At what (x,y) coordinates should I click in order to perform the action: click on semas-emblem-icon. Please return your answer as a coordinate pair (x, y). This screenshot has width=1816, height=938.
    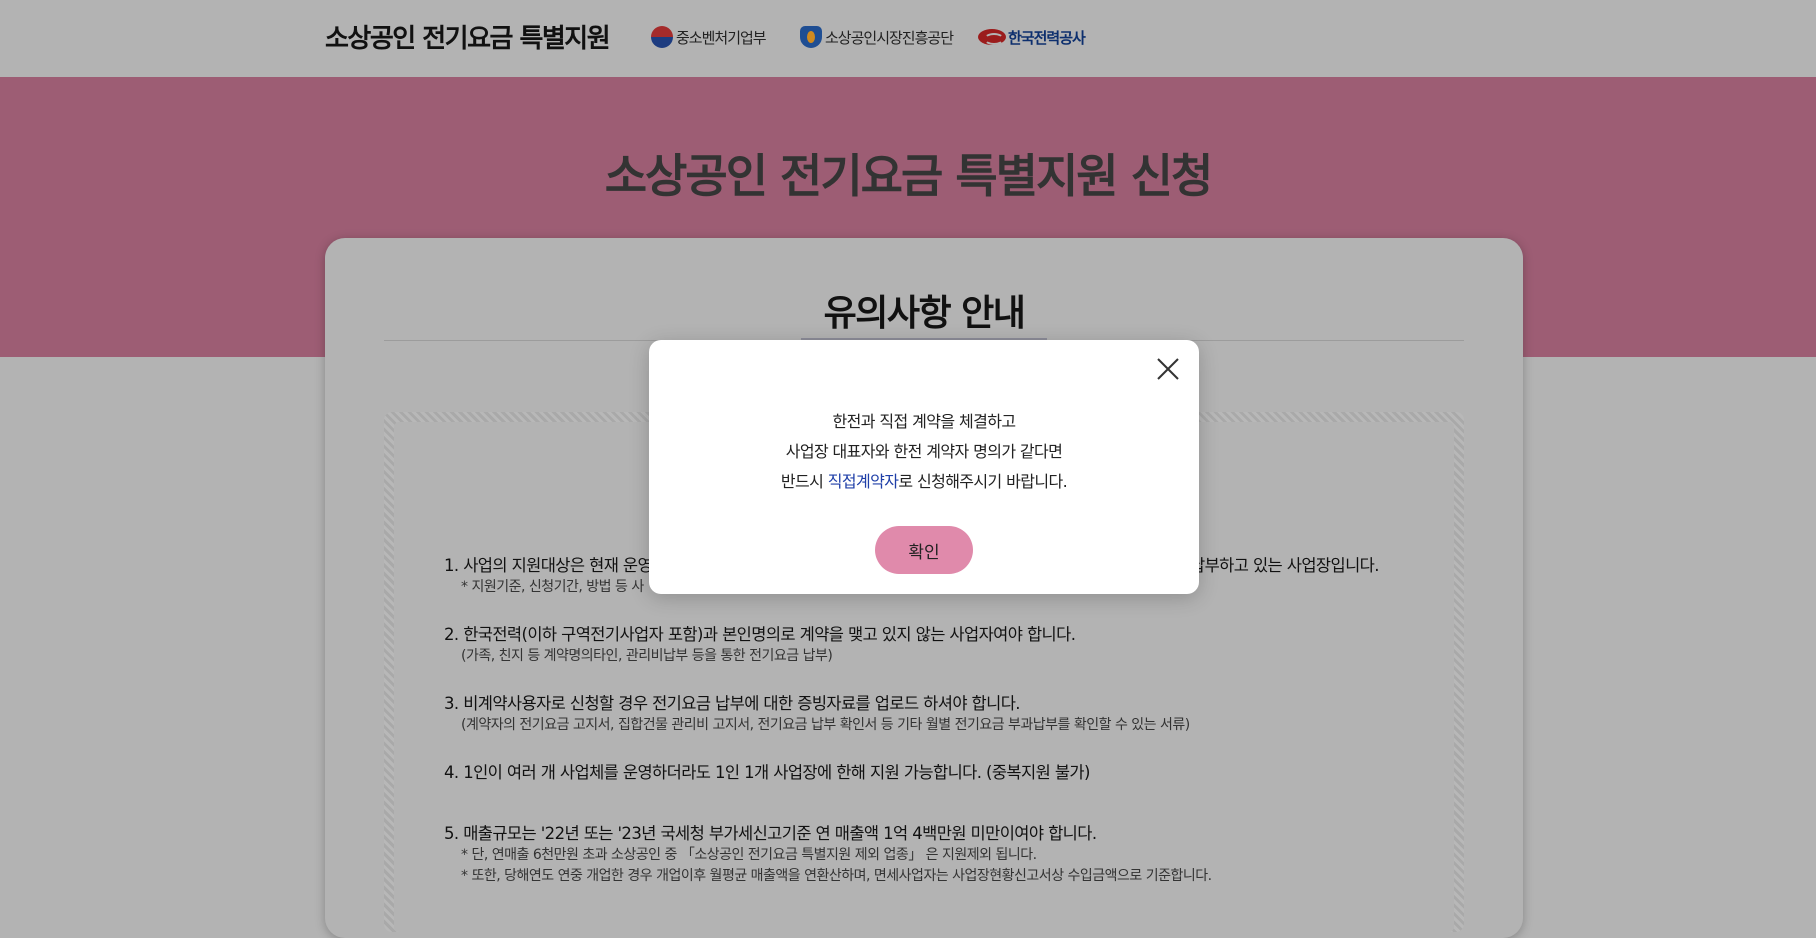
    Looking at the image, I should click on (811, 37).